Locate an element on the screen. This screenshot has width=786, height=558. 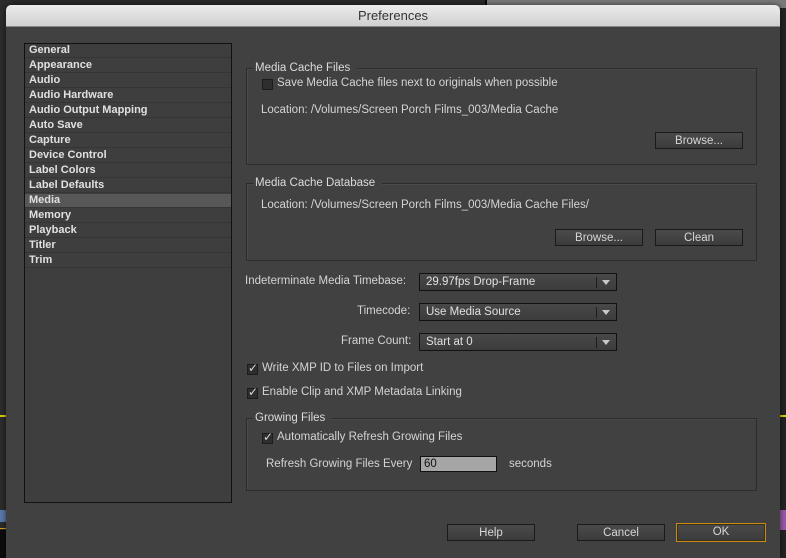
enable-clip-xmp-label: Enable Clip and XMP Metadata Linking is located at coordinates (362, 392).